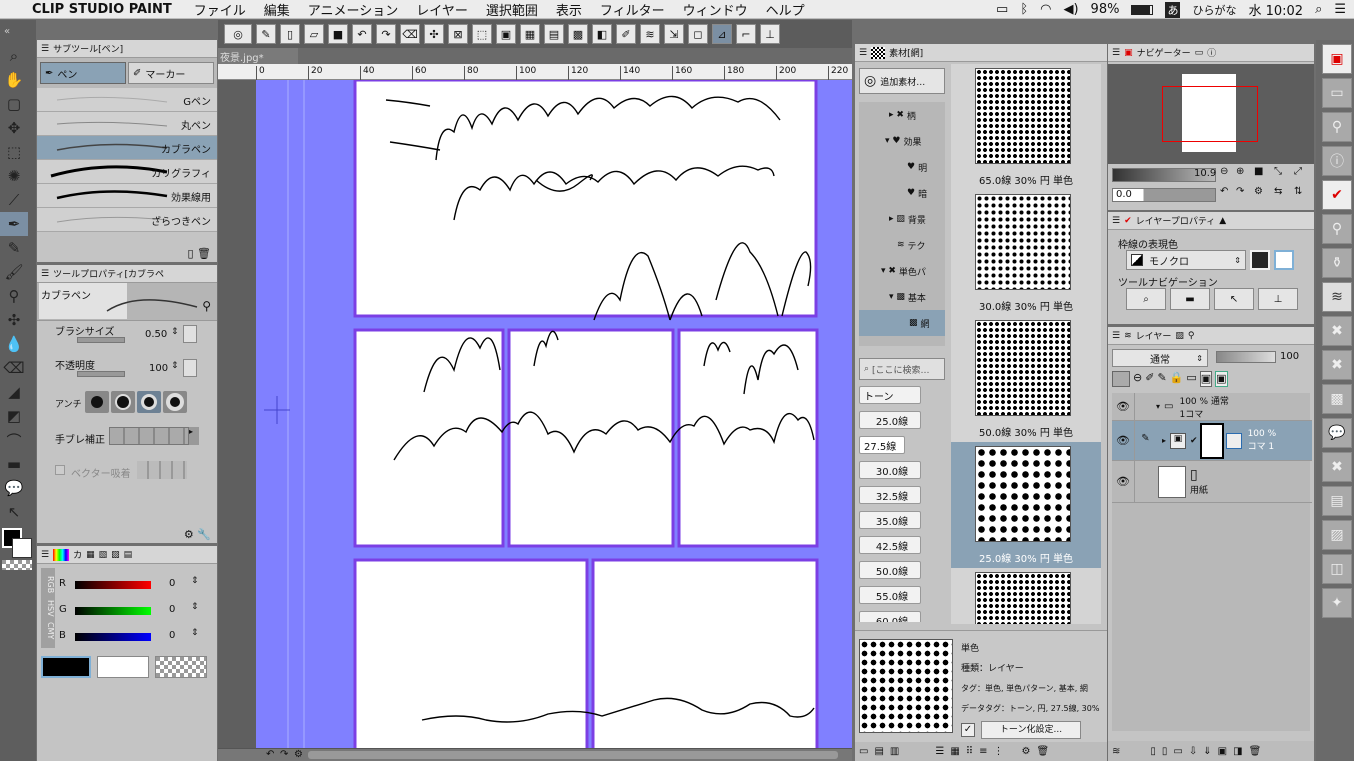 Image resolution: width=1354 pixels, height=761 pixels. Describe the element at coordinates (1160, 358) in the screenshot. I see `blend-mode-select: 通常 ⇕` at that location.